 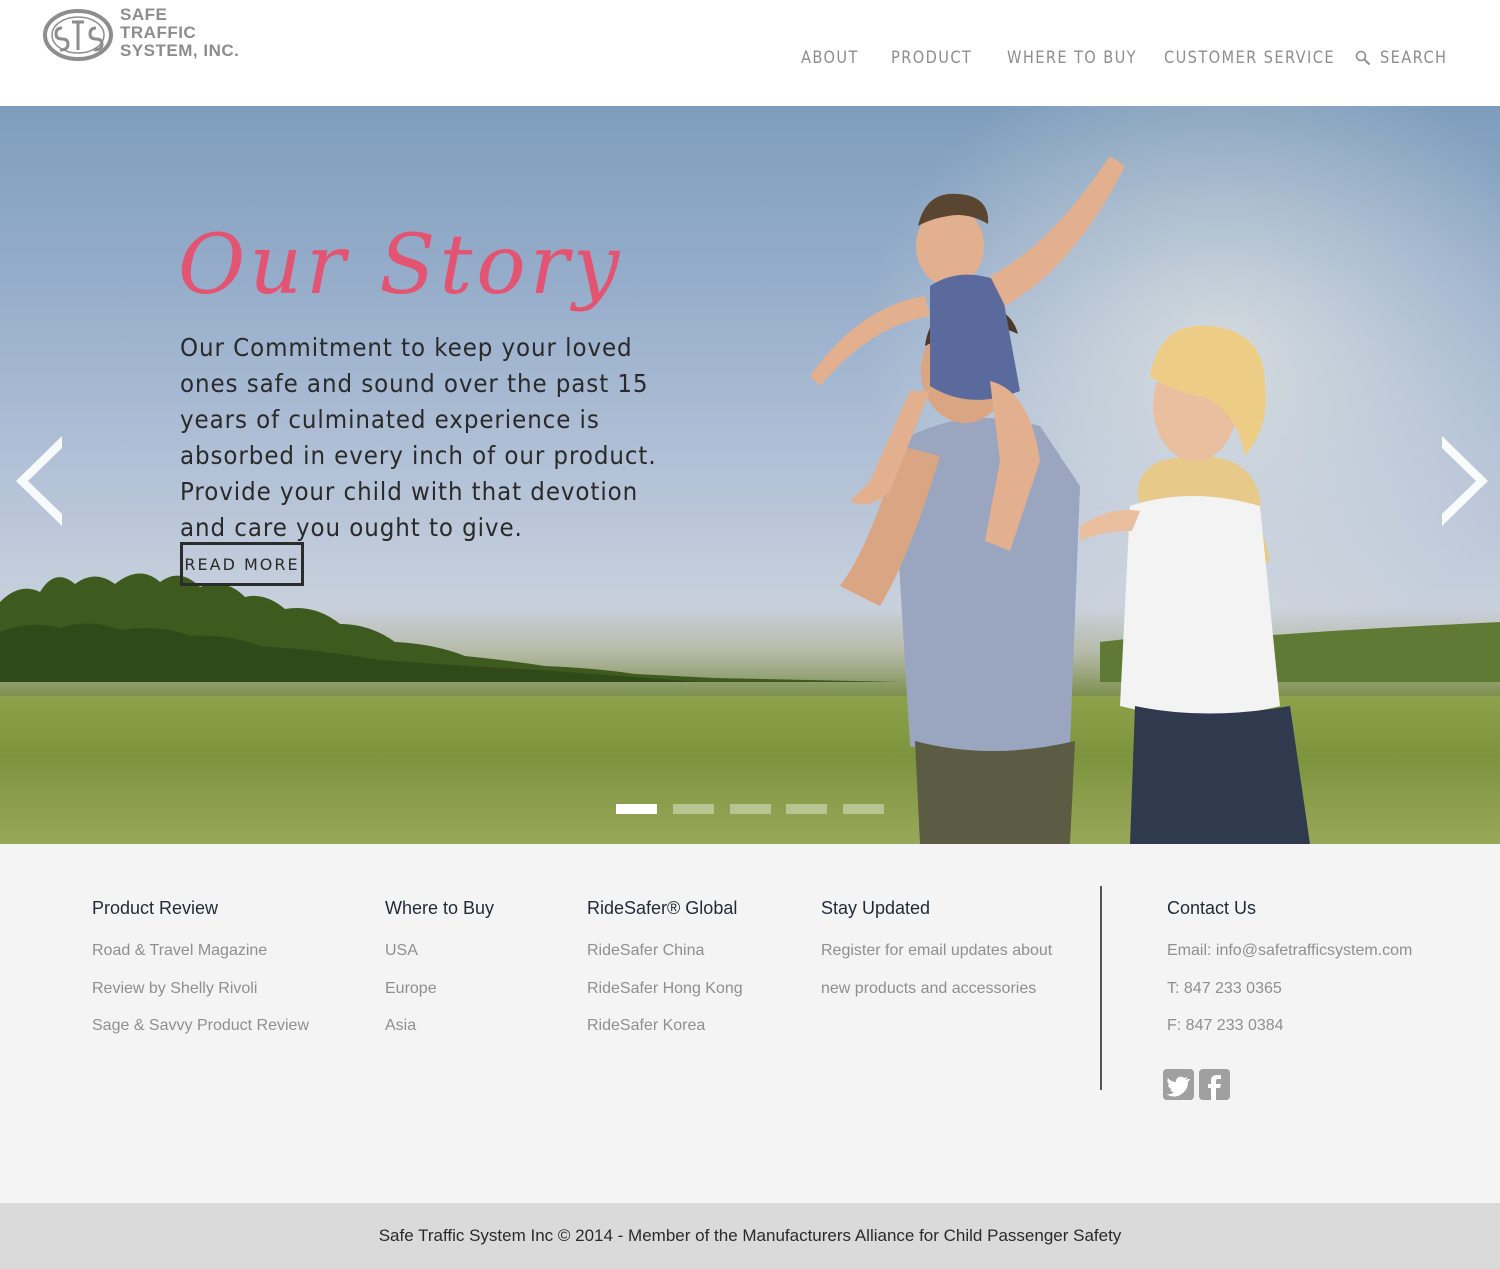 What do you see at coordinates (665, 1026) in the screenshot?
I see `footer-link: RideSafer Korea` at bounding box center [665, 1026].